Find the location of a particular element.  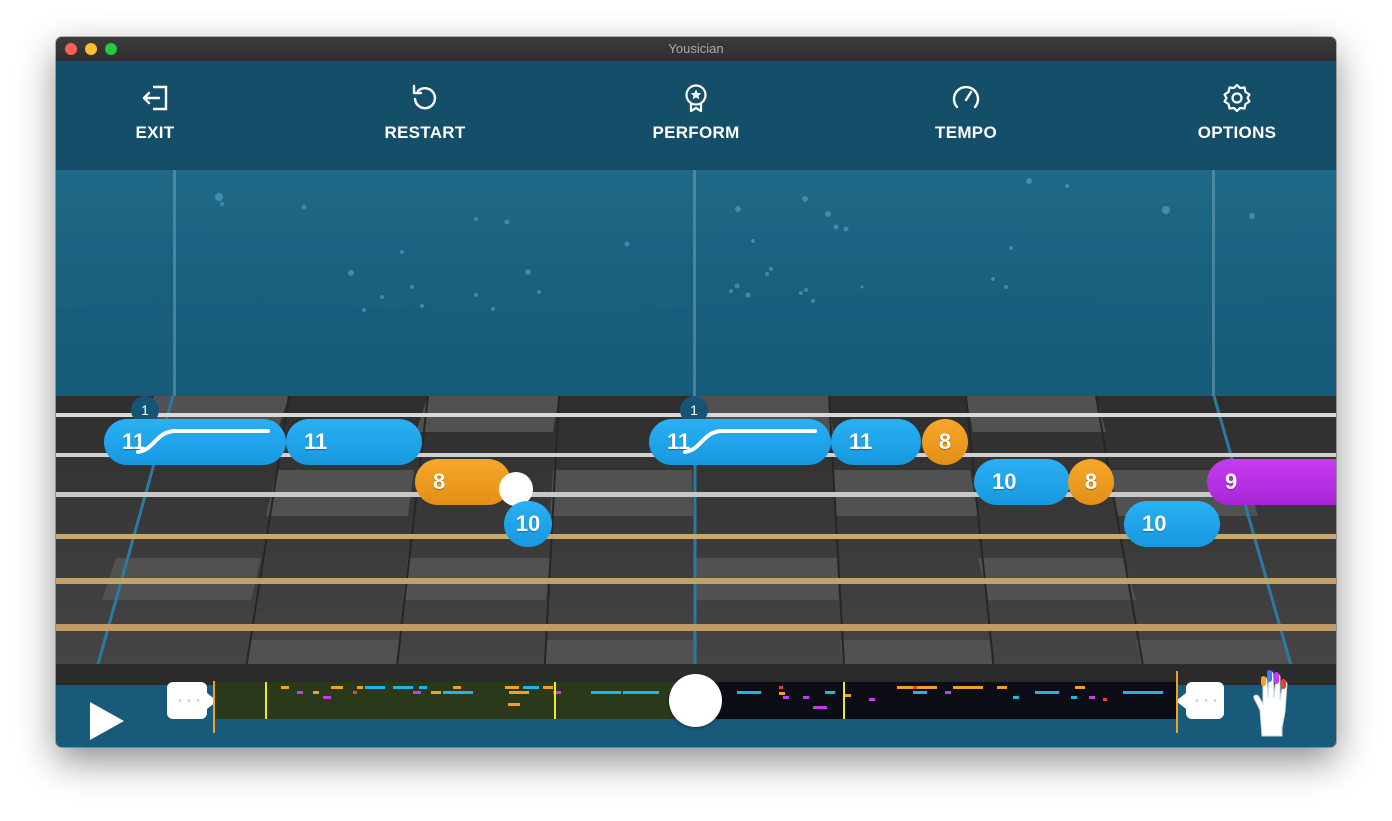

exit-icon is located at coordinates (155, 98).